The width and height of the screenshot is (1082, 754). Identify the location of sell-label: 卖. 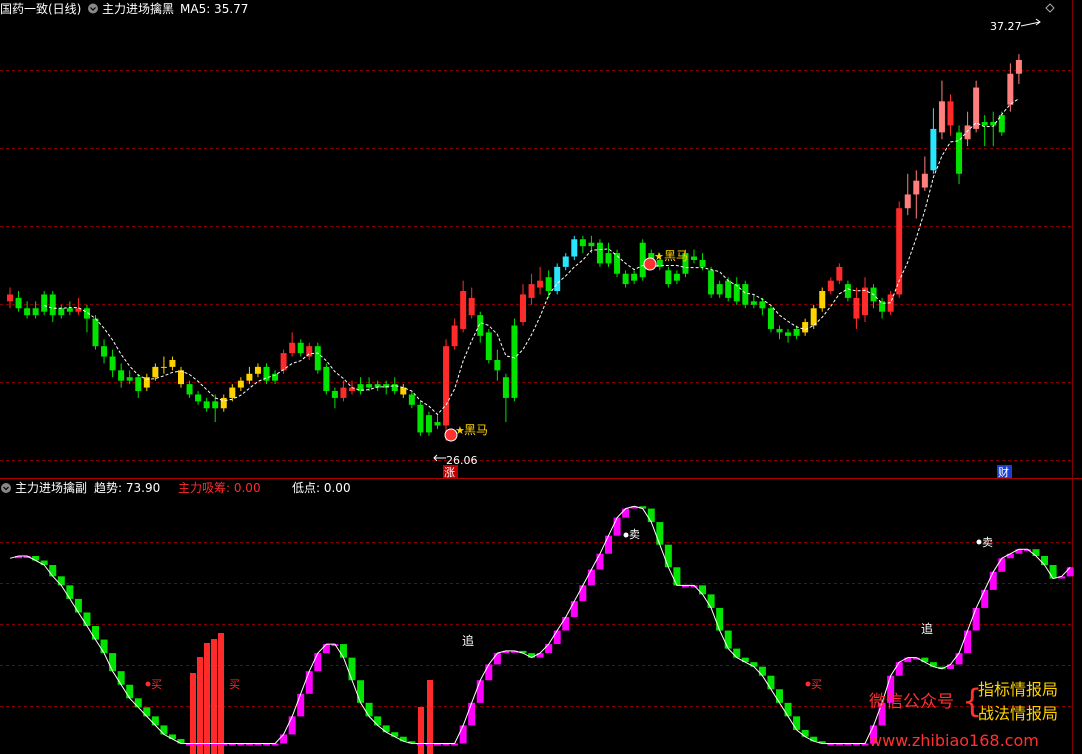
(987, 542).